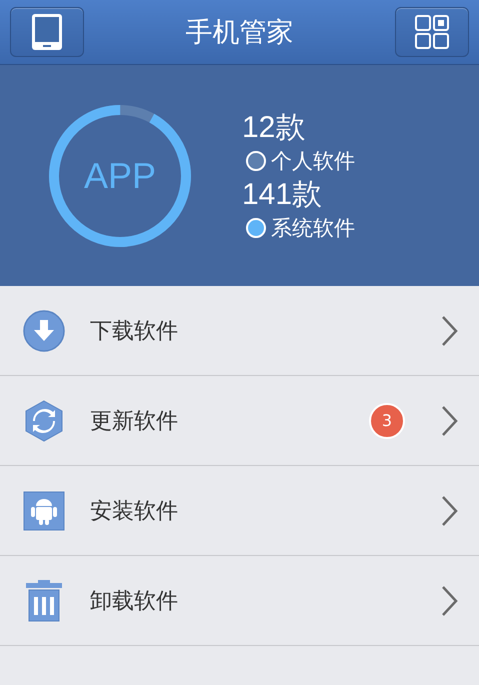  I want to click on ring-label: APP, so click(120, 175).